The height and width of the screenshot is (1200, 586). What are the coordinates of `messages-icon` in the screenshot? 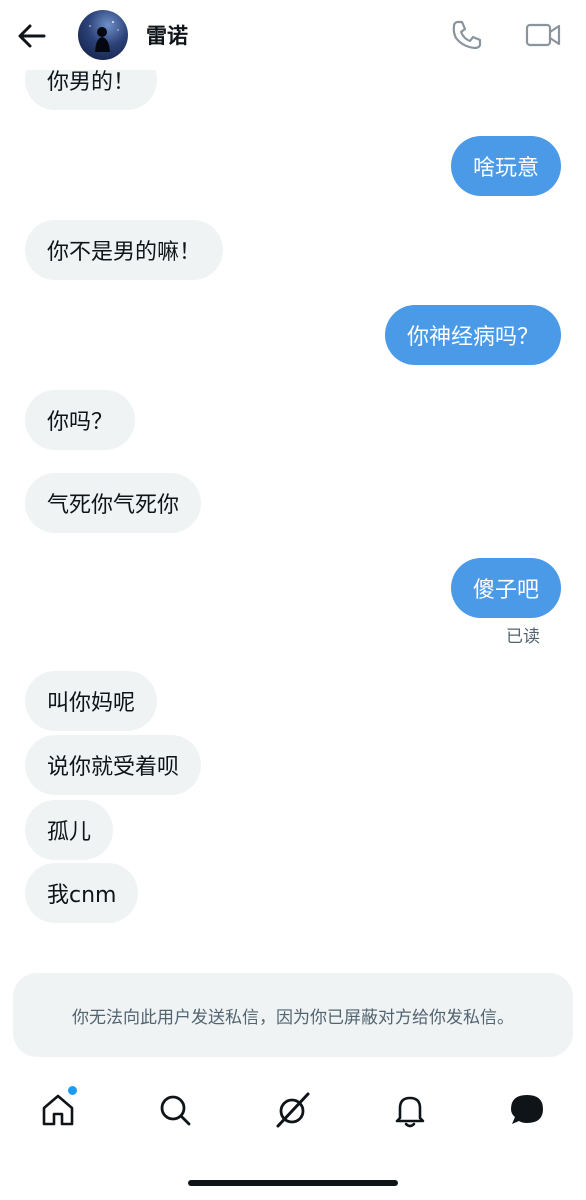 It's located at (527, 1110).